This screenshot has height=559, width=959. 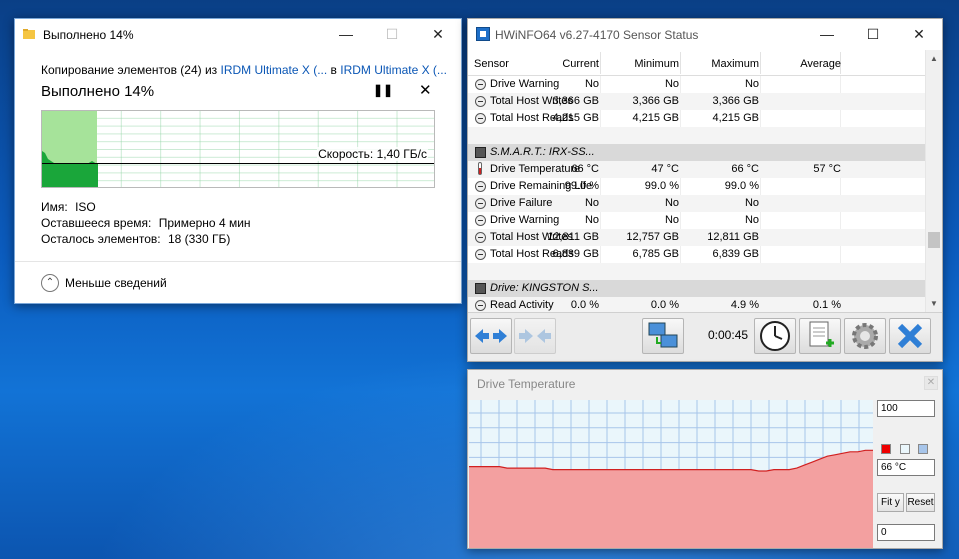 I want to click on scroll-thumb, so click(x=934, y=240).